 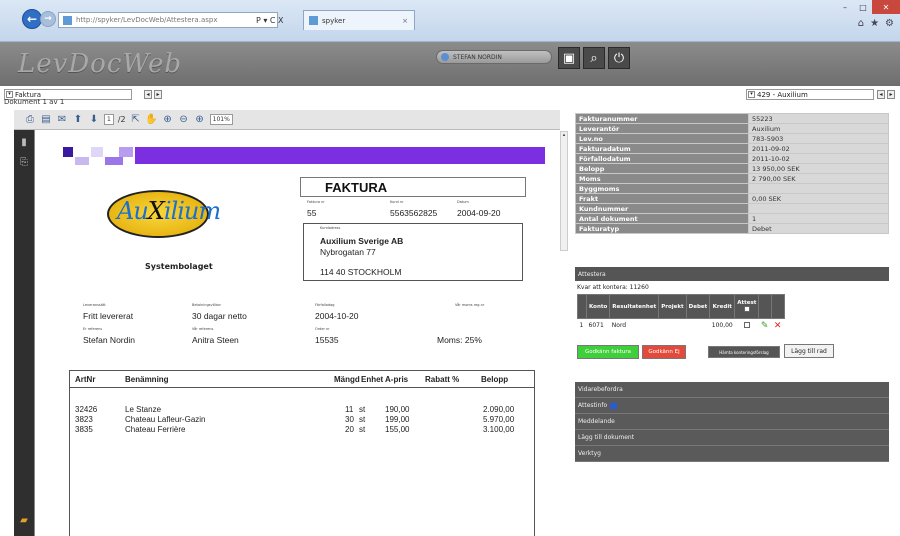 What do you see at coordinates (889, 23) in the screenshot?
I see `settings-icon: ⚙` at bounding box center [889, 23].